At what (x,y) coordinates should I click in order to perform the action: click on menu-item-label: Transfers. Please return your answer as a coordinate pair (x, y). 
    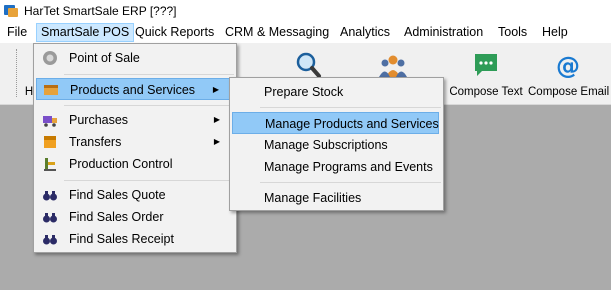
    Looking at the image, I should click on (95, 142).